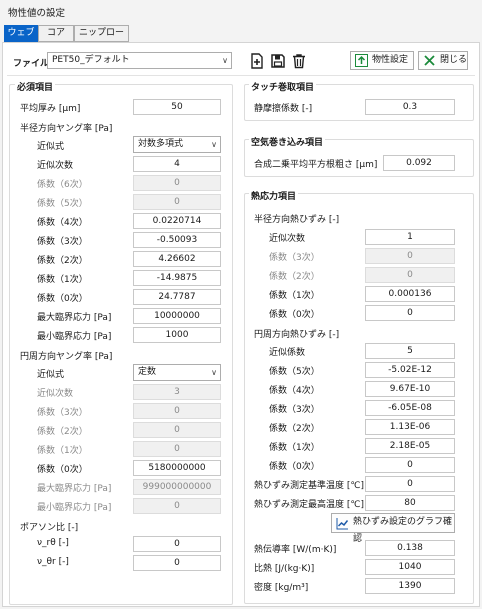 This screenshot has width=482, height=609. I want to click on property-settings-button: 物性設定, so click(382, 60).